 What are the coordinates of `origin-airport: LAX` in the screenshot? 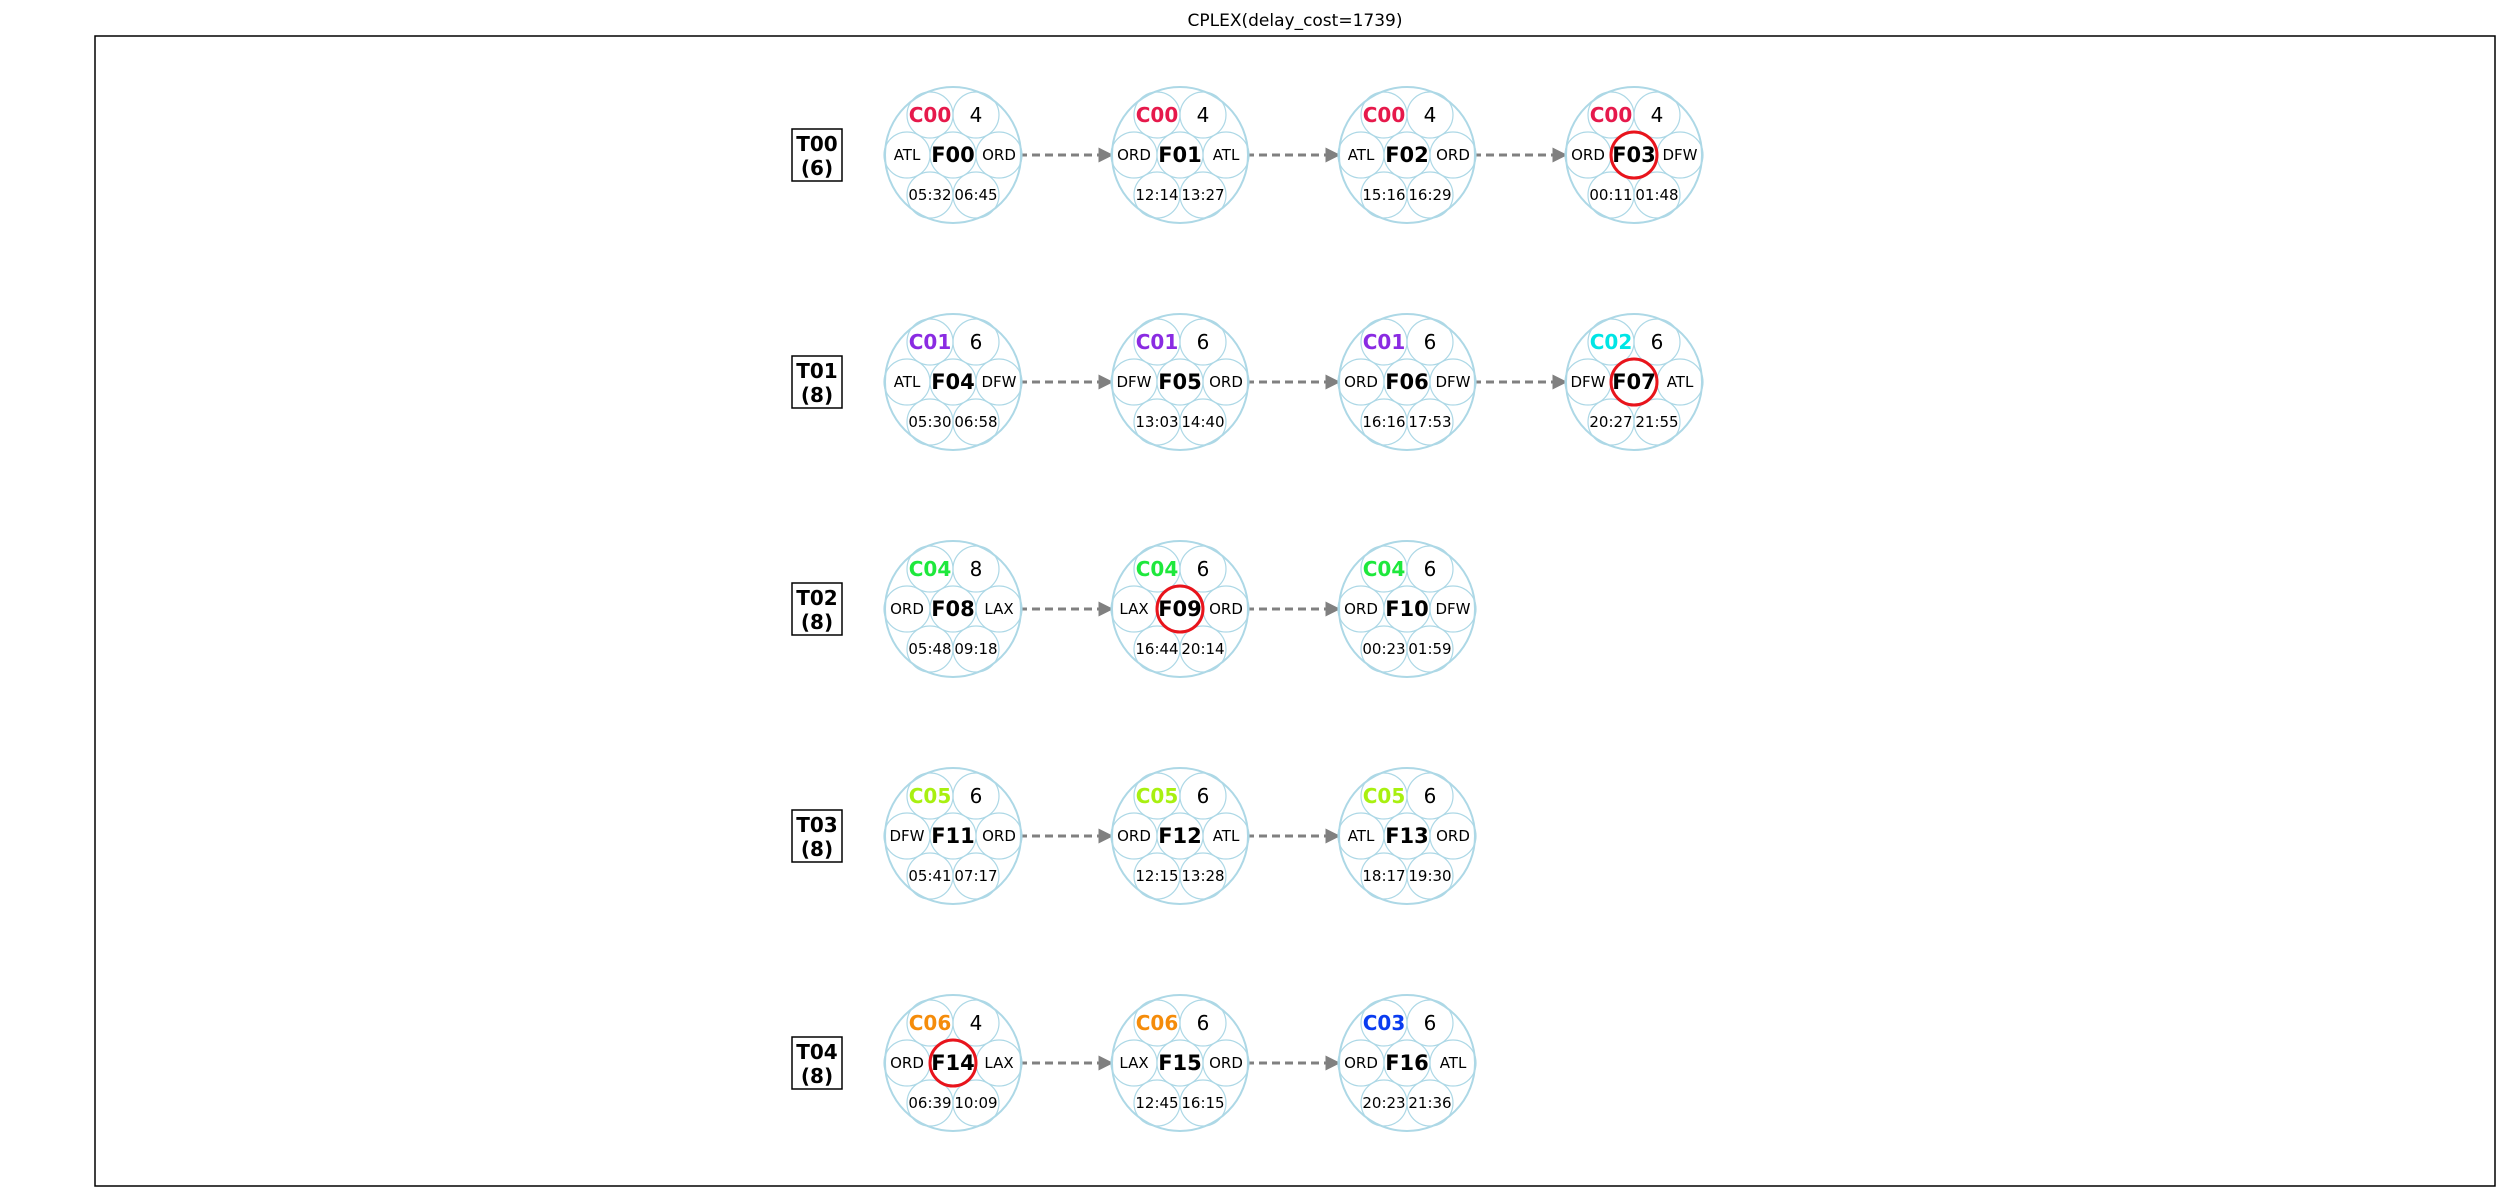 It's located at (1133, 1063).